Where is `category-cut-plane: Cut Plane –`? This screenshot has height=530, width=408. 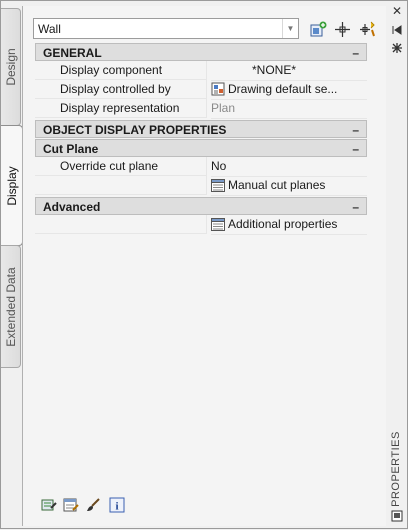 category-cut-plane: Cut Plane – is located at coordinates (201, 148).